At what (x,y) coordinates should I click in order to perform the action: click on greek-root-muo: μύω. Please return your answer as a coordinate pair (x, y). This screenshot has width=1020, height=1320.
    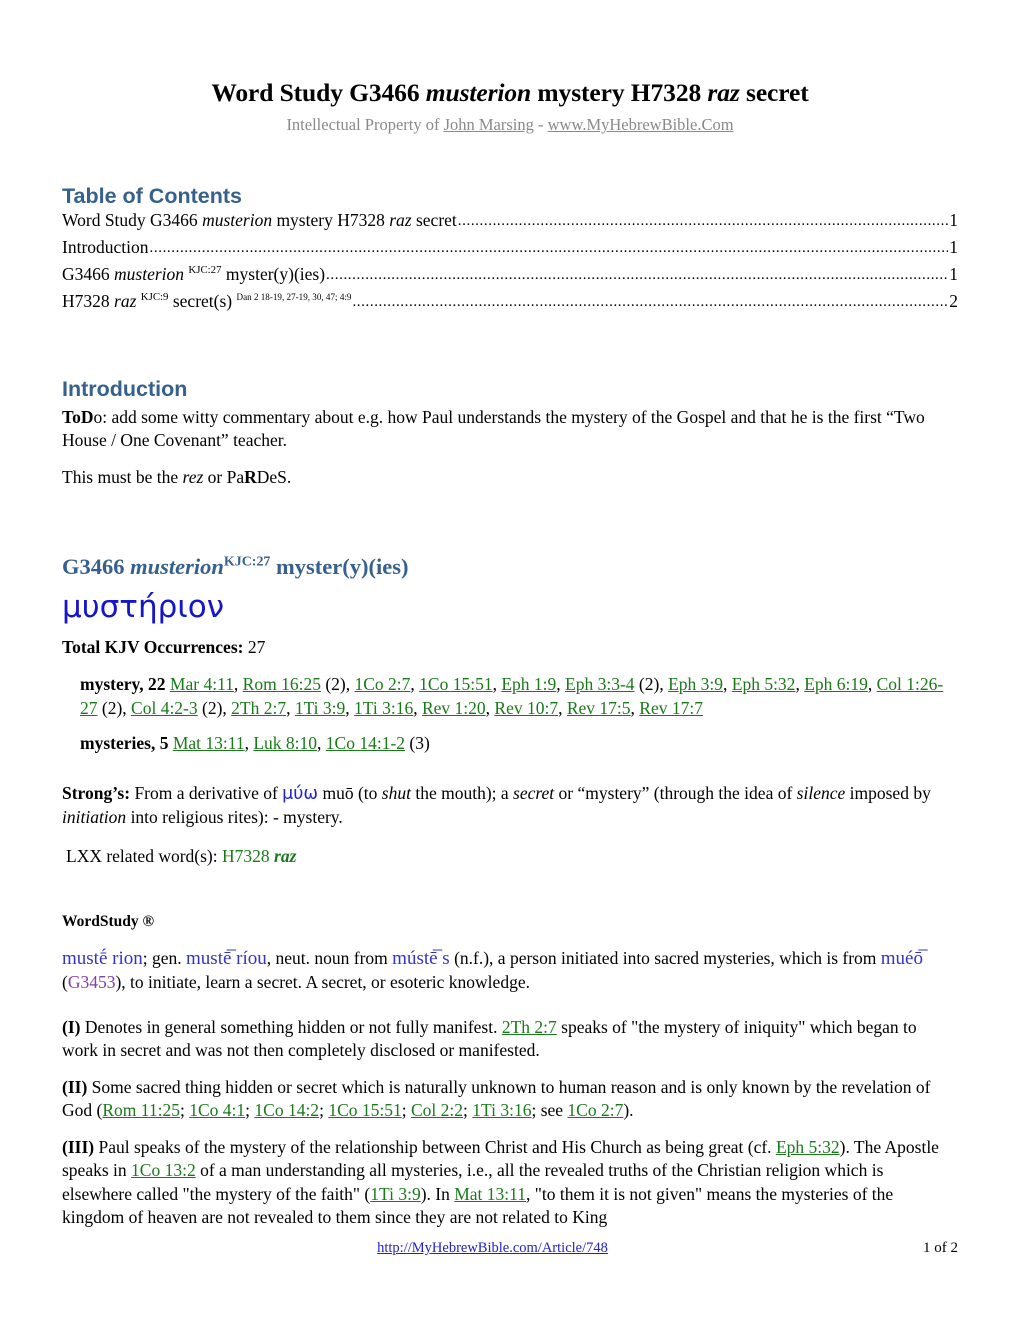
    Looking at the image, I should click on (300, 794).